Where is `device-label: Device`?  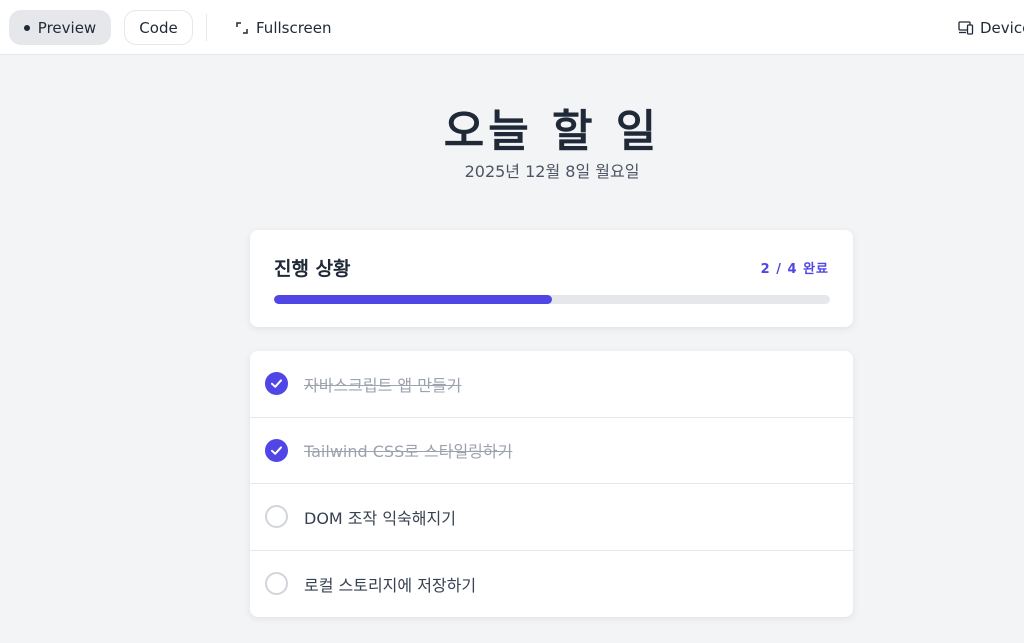
device-label: Device is located at coordinates (1002, 27).